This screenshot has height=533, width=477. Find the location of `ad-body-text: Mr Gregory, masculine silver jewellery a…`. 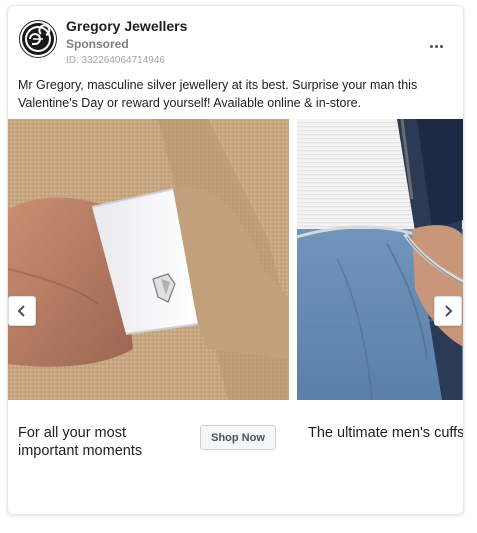

ad-body-text: Mr Gregory, masculine silver jewellery a… is located at coordinates (218, 94).